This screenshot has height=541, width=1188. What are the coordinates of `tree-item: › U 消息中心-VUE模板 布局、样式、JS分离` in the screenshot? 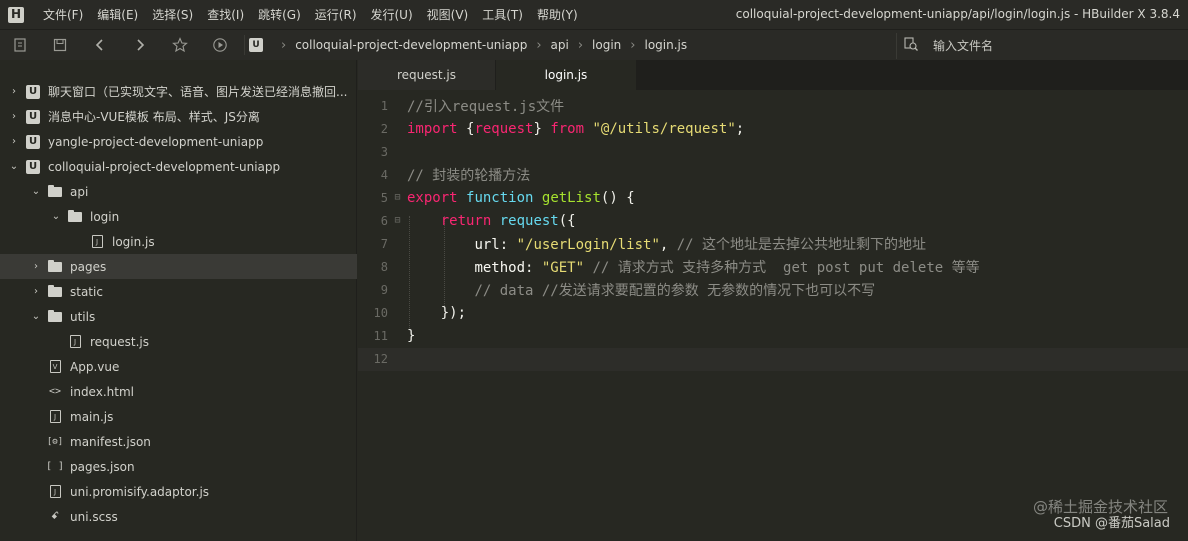 It's located at (178, 116).